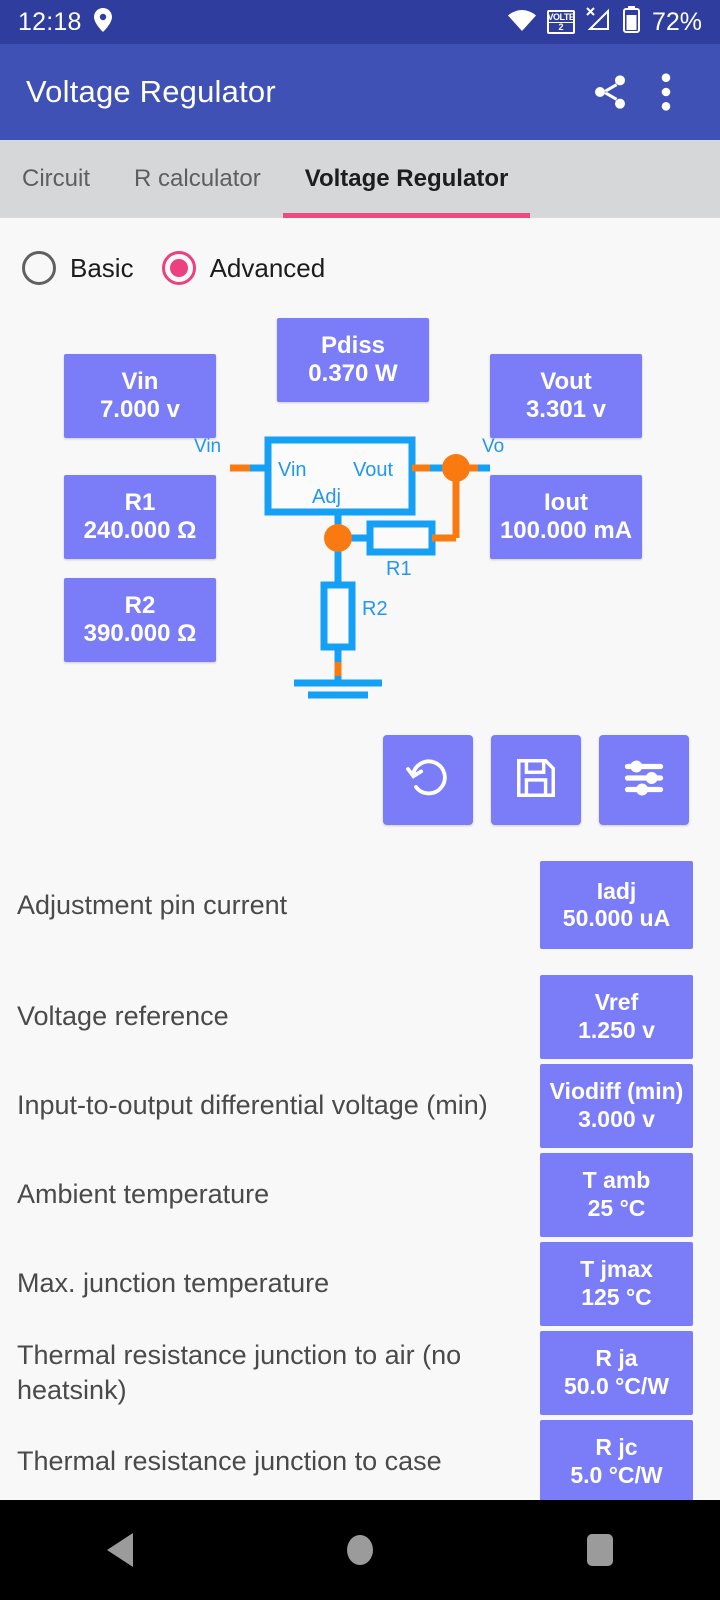 This screenshot has width=720, height=1600. What do you see at coordinates (267, 267) in the screenshot?
I see `radio-advanced-label: Advanced` at bounding box center [267, 267].